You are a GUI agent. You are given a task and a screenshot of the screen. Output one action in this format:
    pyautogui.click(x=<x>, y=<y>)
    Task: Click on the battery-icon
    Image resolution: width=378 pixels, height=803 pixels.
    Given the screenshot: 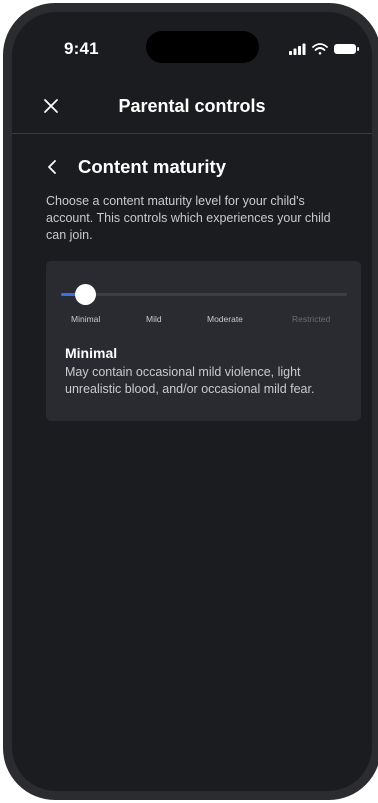 What is the action you would take?
    pyautogui.click(x=346, y=49)
    